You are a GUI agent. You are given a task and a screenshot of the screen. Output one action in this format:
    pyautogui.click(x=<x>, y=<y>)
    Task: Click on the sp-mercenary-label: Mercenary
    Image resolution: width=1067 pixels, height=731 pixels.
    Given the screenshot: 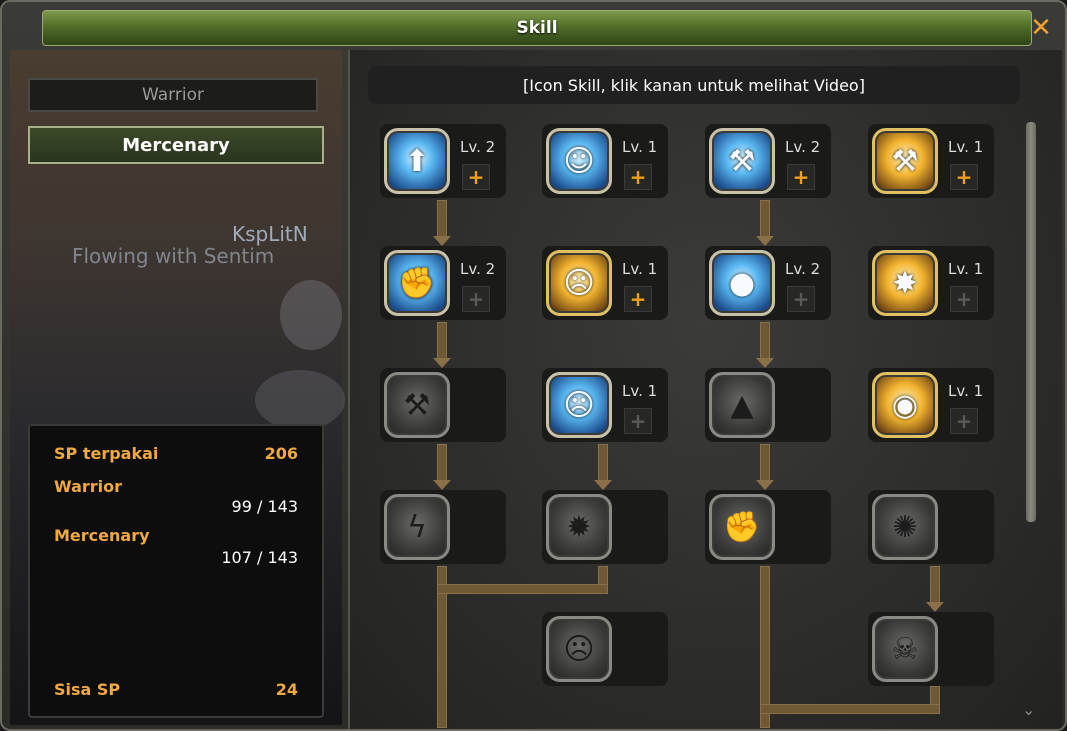 What is the action you would take?
    pyautogui.click(x=102, y=535)
    